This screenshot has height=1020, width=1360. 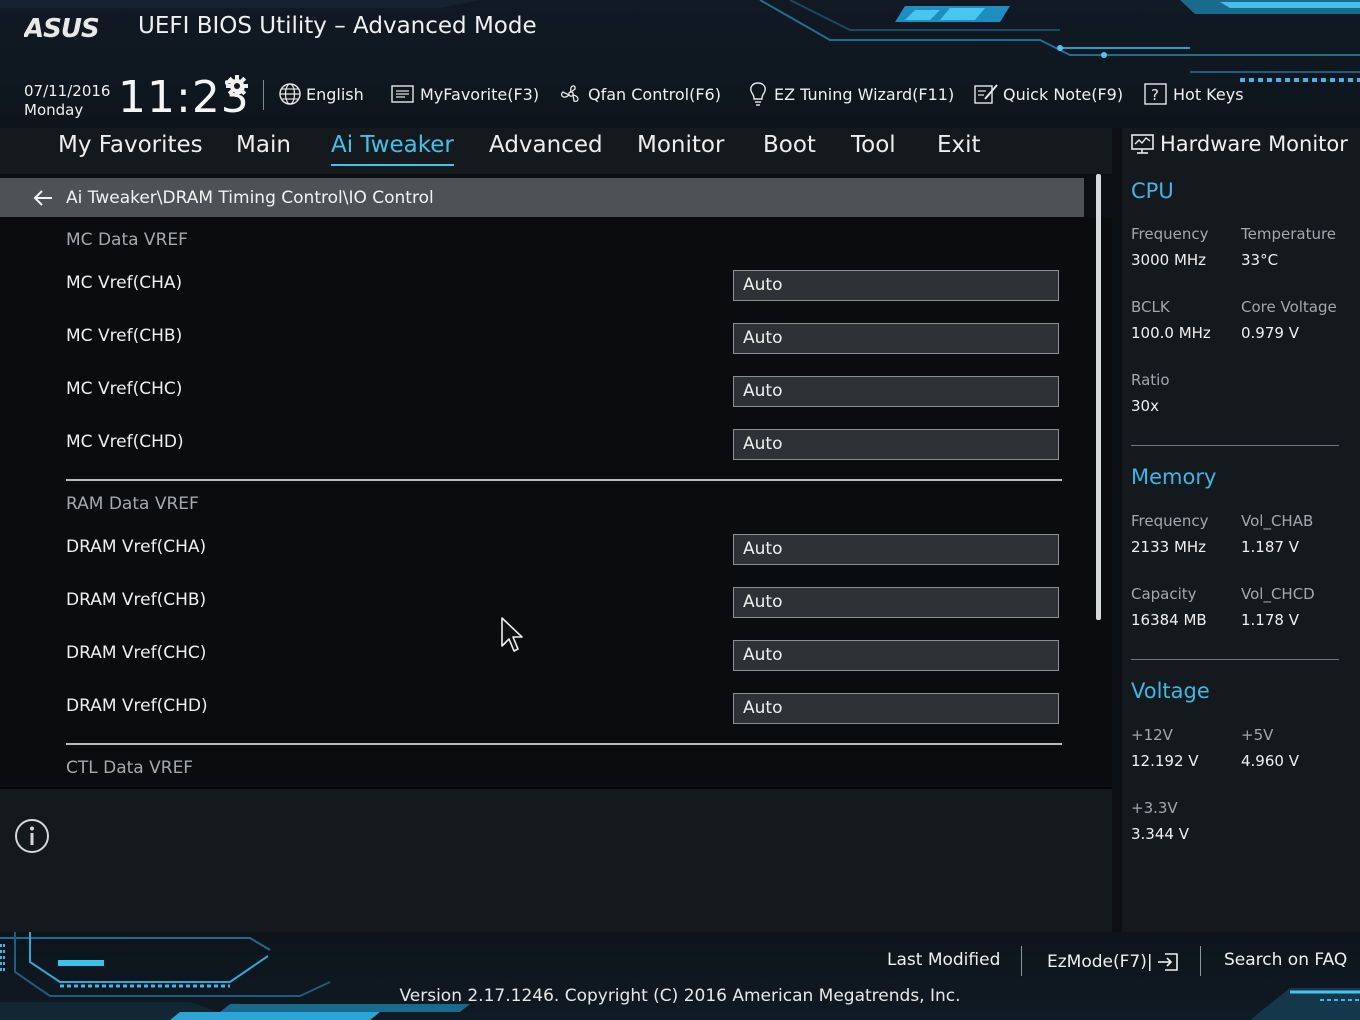 What do you see at coordinates (546, 149) in the screenshot?
I see `tab-advanced: Advanced` at bounding box center [546, 149].